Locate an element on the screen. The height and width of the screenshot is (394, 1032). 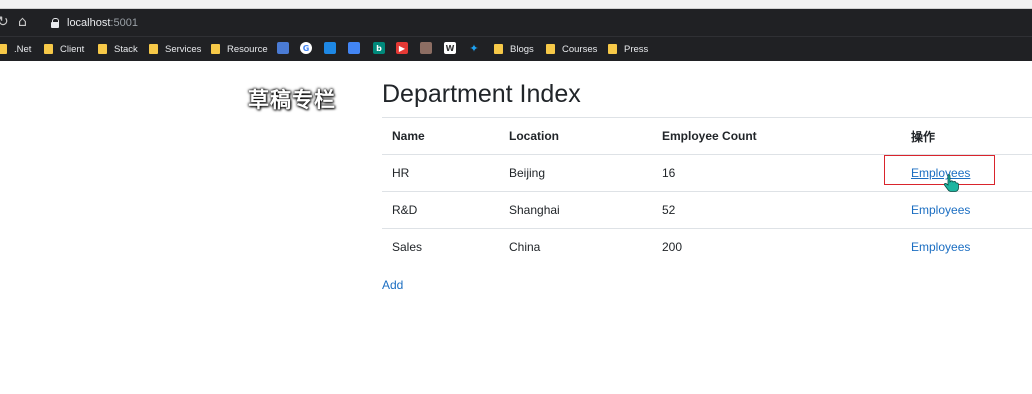
cell-employee-count: 200 is located at coordinates (776, 247).